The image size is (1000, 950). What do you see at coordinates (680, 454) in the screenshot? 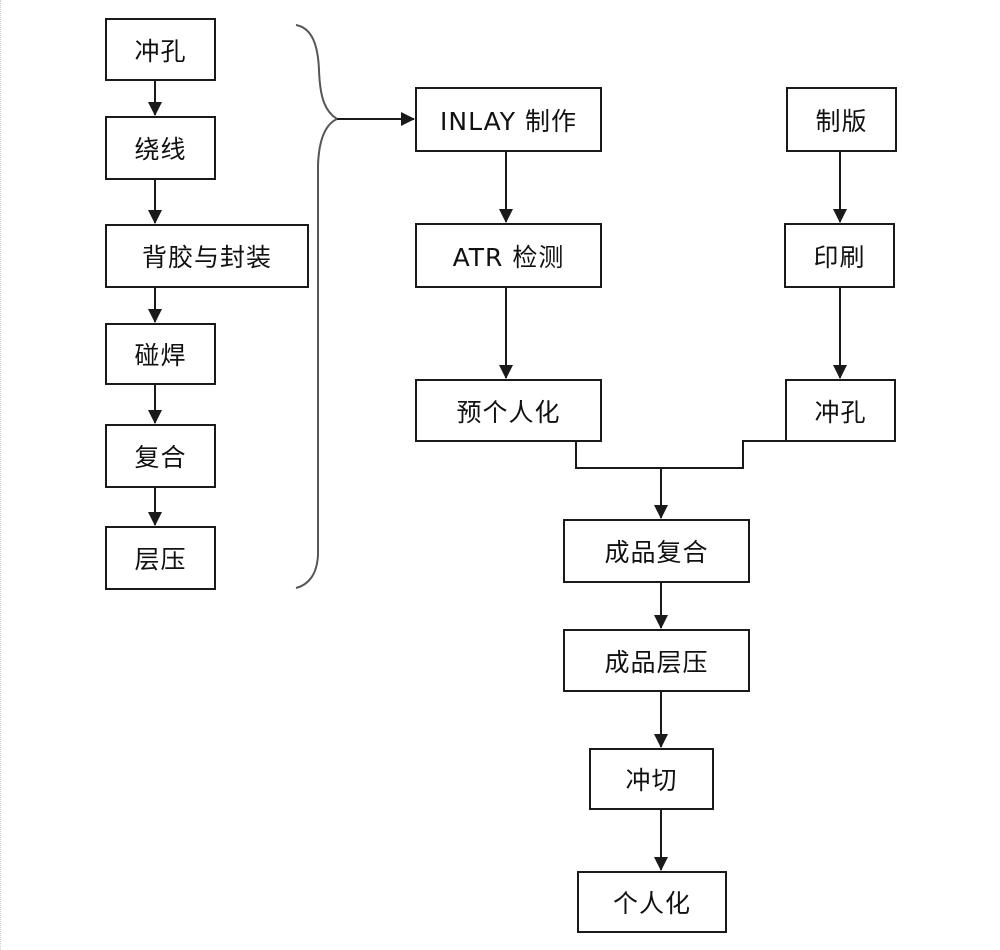
I see `merge-connector` at bounding box center [680, 454].